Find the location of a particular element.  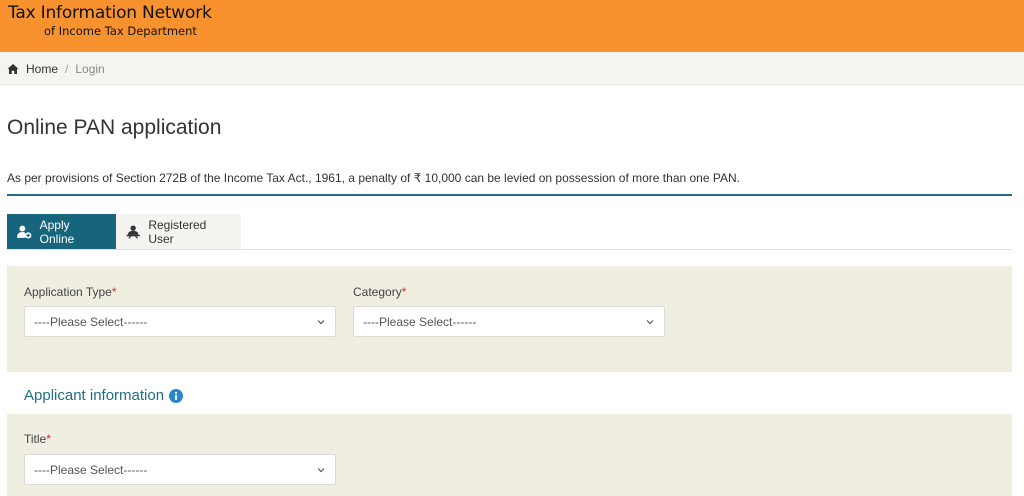

breadcrumb: Home / Login is located at coordinates (56, 69).